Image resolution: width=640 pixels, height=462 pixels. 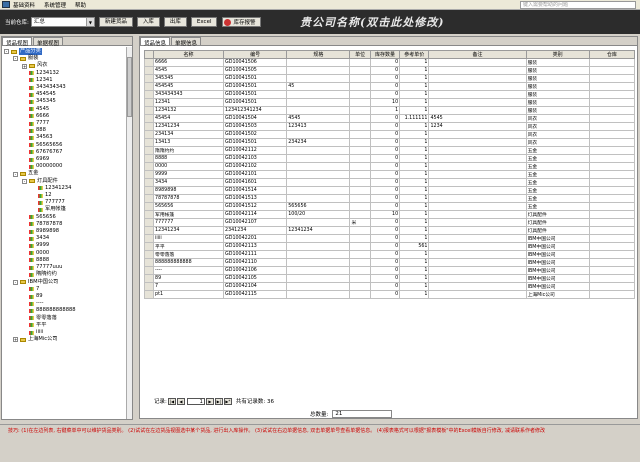 What do you see at coordinates (389, 174) in the screenshot?
I see `table-row: 9999 GD10042101 0 1 五金` at bounding box center [389, 174].